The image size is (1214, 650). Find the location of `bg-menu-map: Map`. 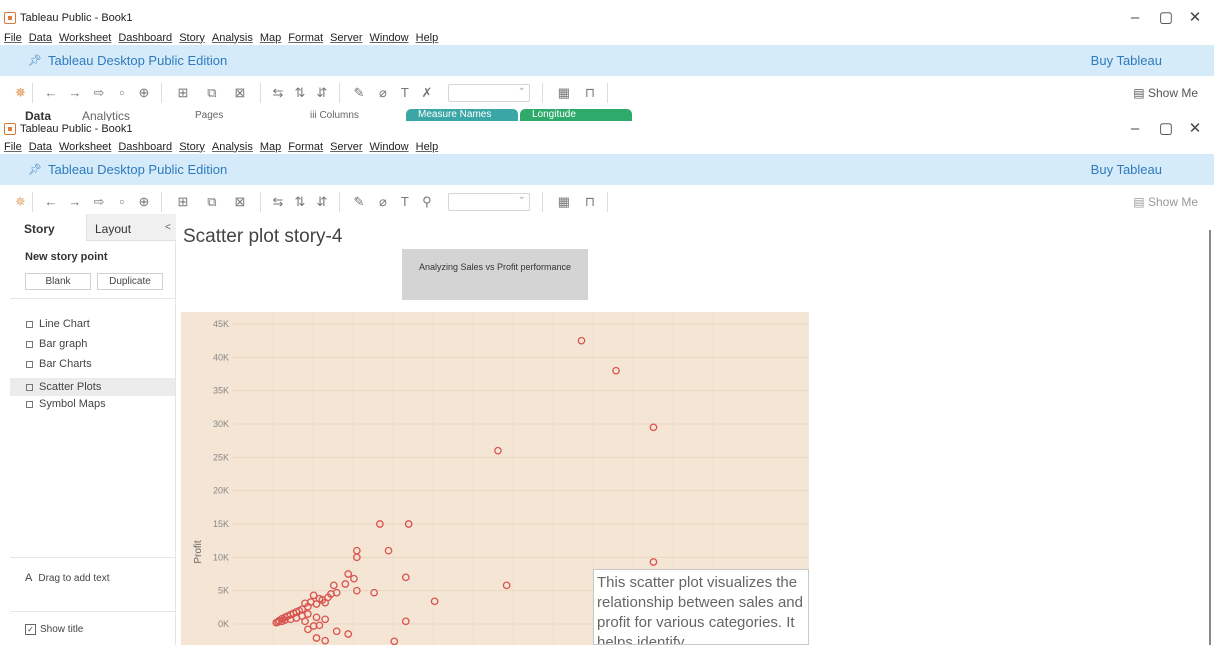

bg-menu-map: Map is located at coordinates (270, 38).